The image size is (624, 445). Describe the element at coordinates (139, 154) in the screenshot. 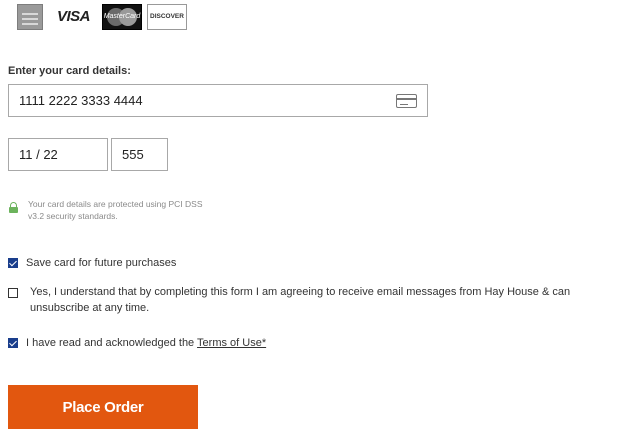

I see `cvv-input` at that location.